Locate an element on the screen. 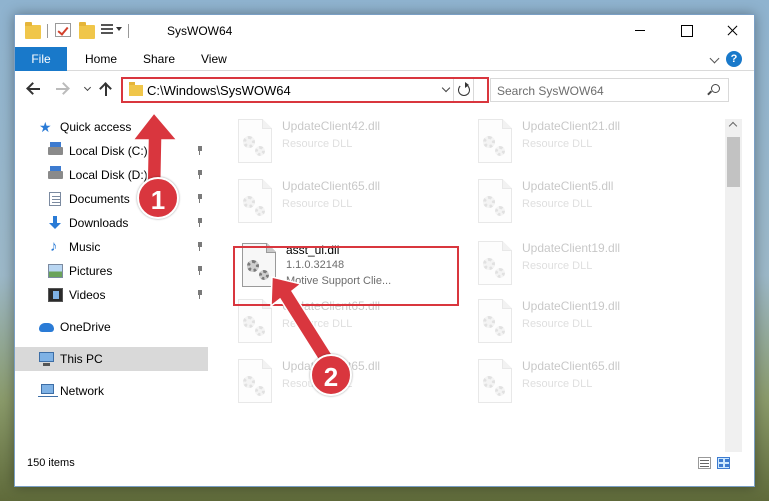 The width and height of the screenshot is (769, 501). step-1-badge: 1 is located at coordinates (158, 198).